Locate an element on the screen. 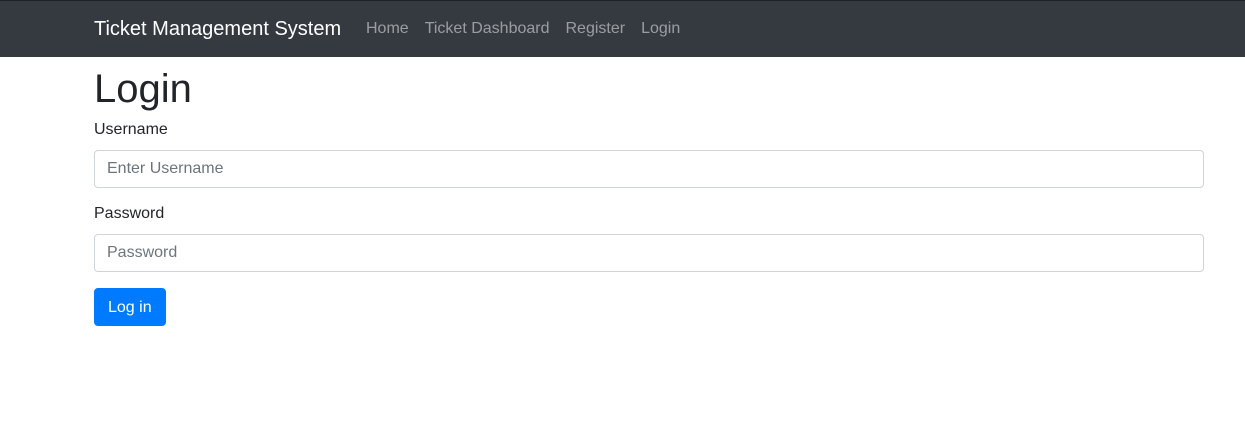 The image size is (1245, 426). nav-item-login: Login is located at coordinates (660, 29).